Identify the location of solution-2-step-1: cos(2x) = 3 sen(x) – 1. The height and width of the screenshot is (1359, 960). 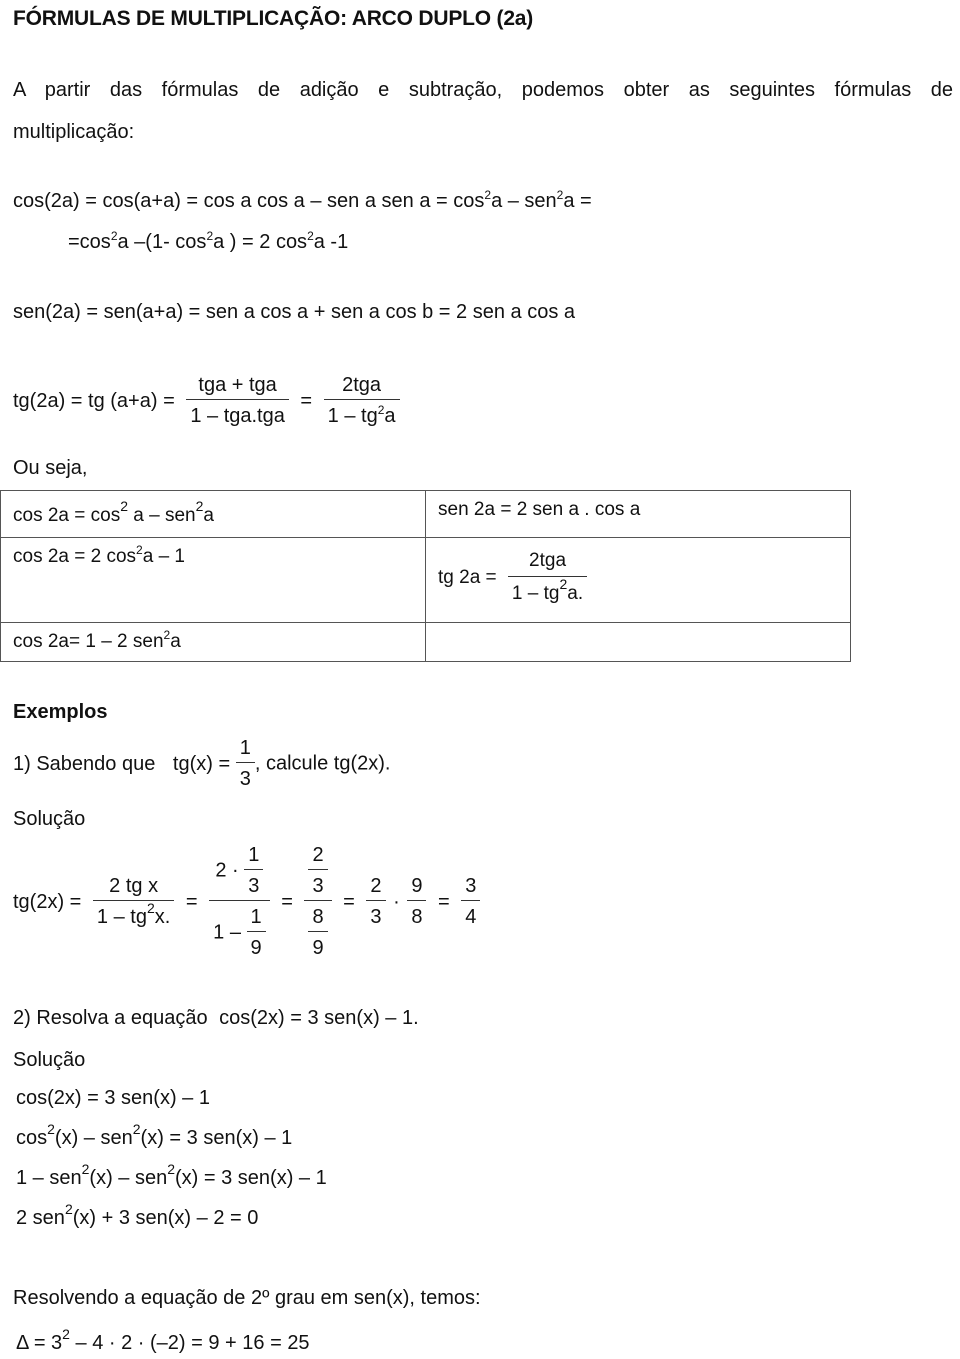
(113, 1098).